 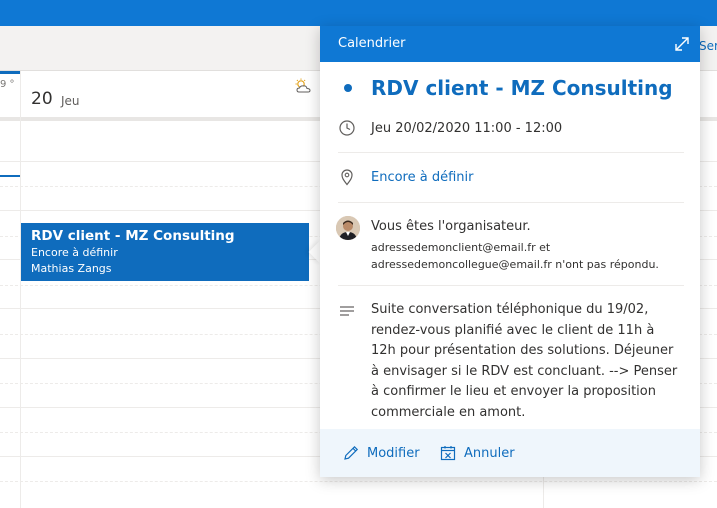 What do you see at coordinates (510, 44) in the screenshot?
I see `popup-header: Calendrier` at bounding box center [510, 44].